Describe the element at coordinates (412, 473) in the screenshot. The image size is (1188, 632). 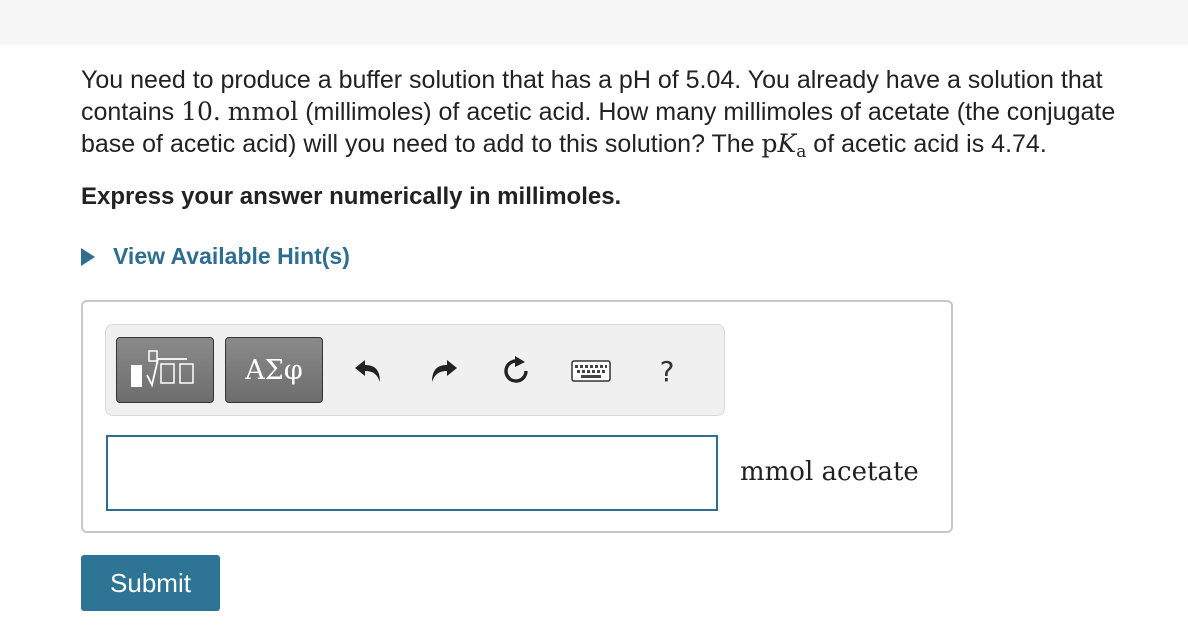
I see `answer-input` at that location.